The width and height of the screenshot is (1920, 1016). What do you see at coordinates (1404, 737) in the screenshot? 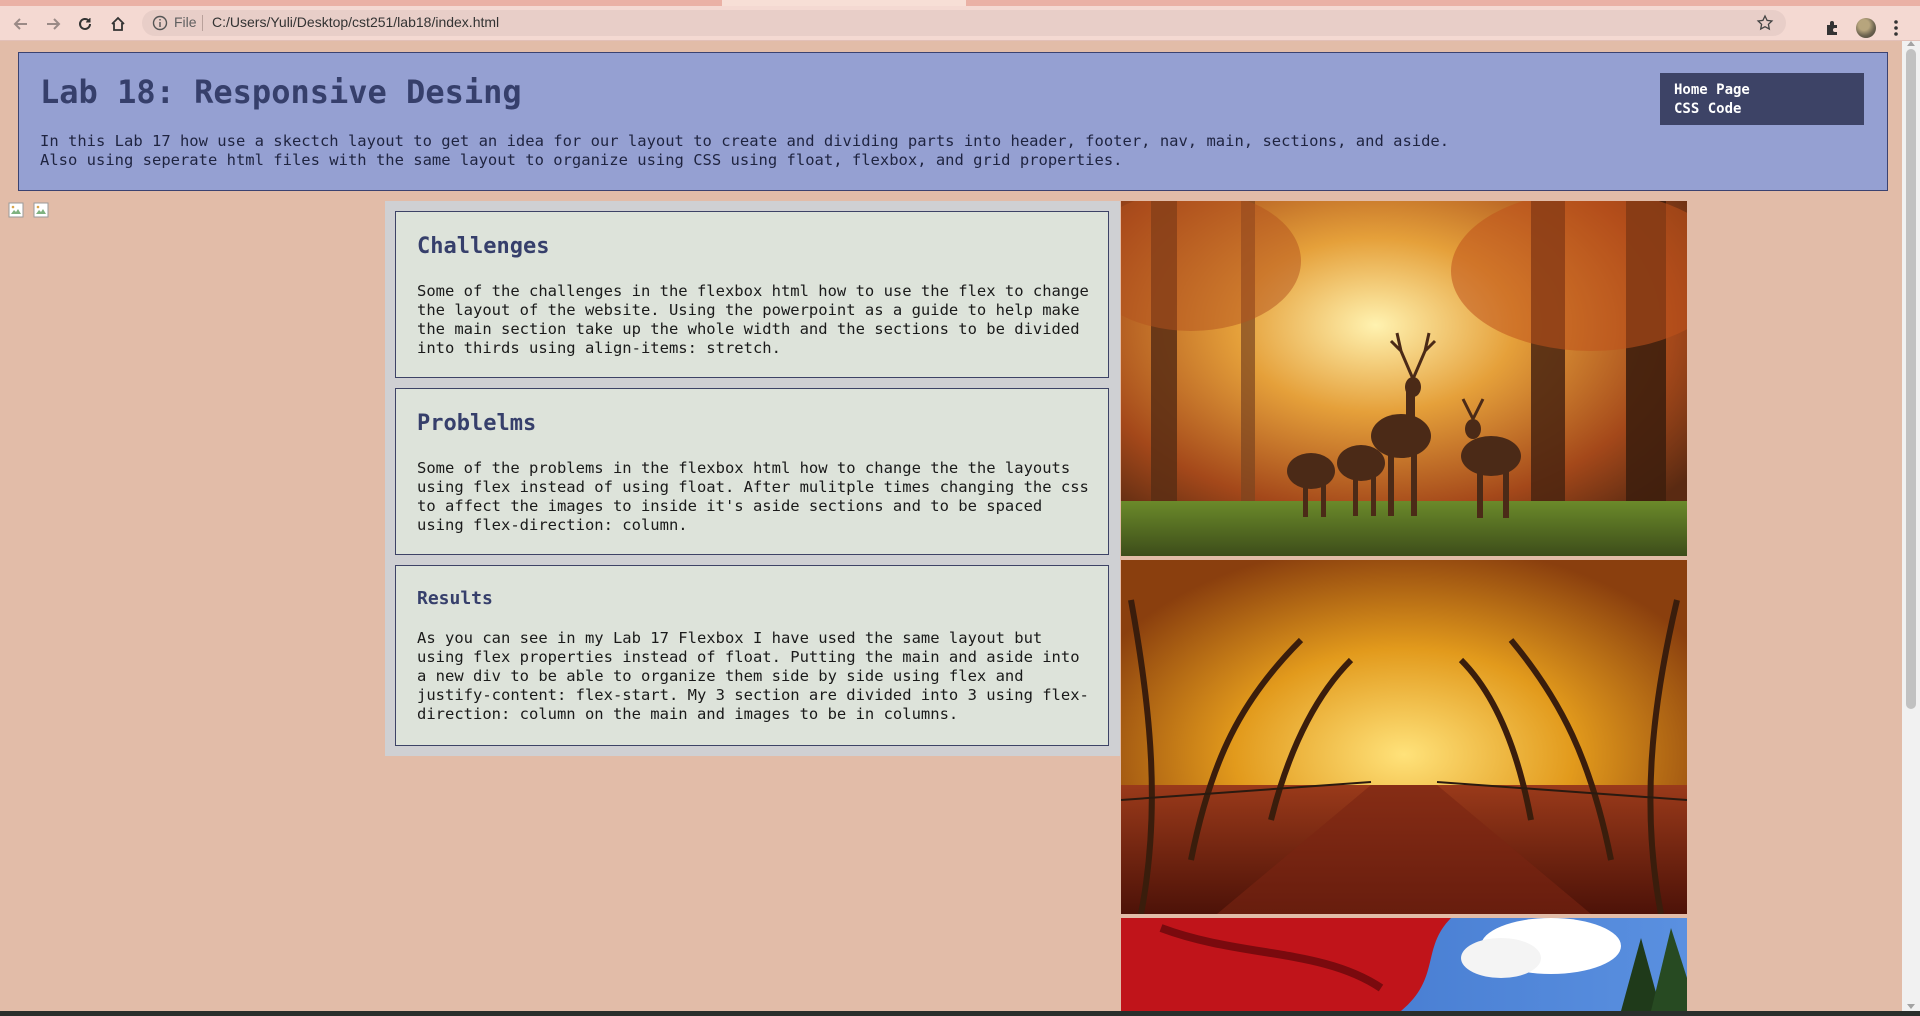
I see `autumn-park-path-image` at bounding box center [1404, 737].